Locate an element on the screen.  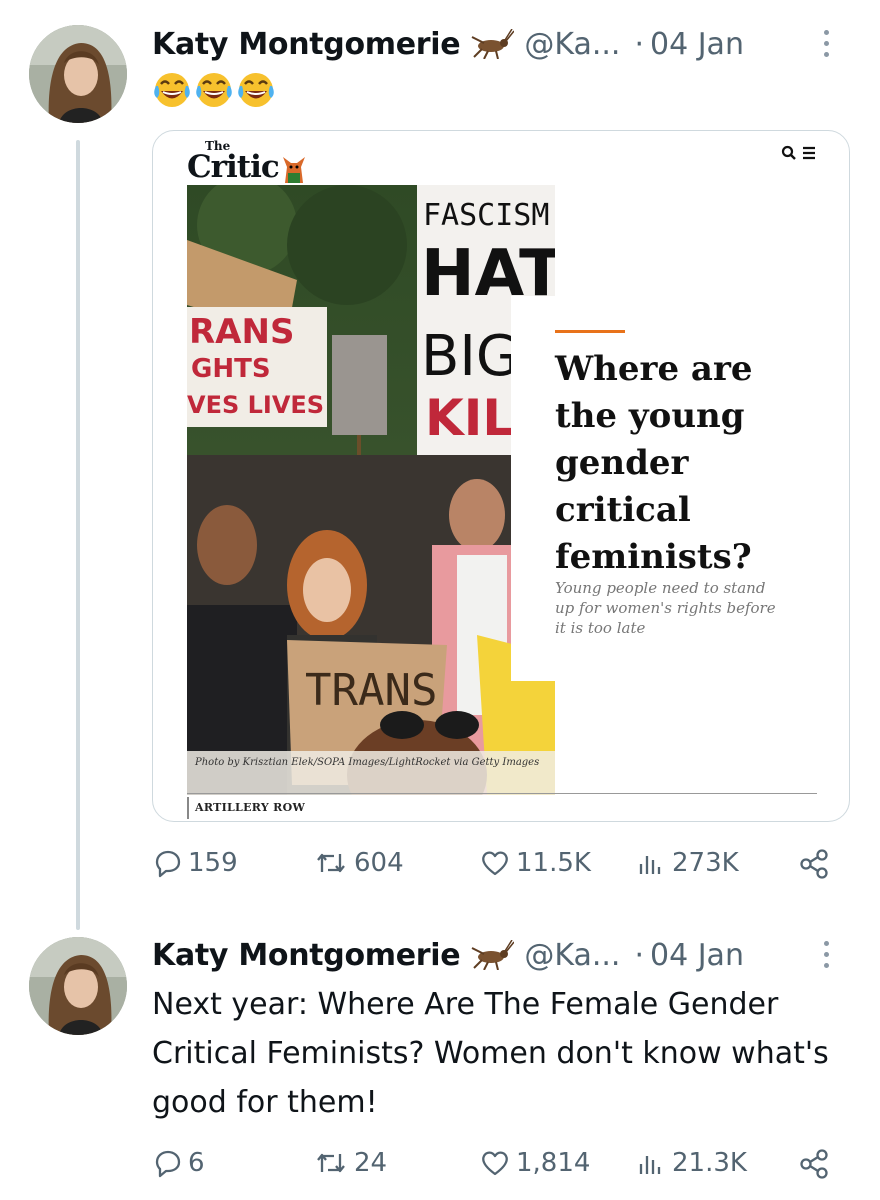
like-count: 11.5K is located at coordinates (553, 863).